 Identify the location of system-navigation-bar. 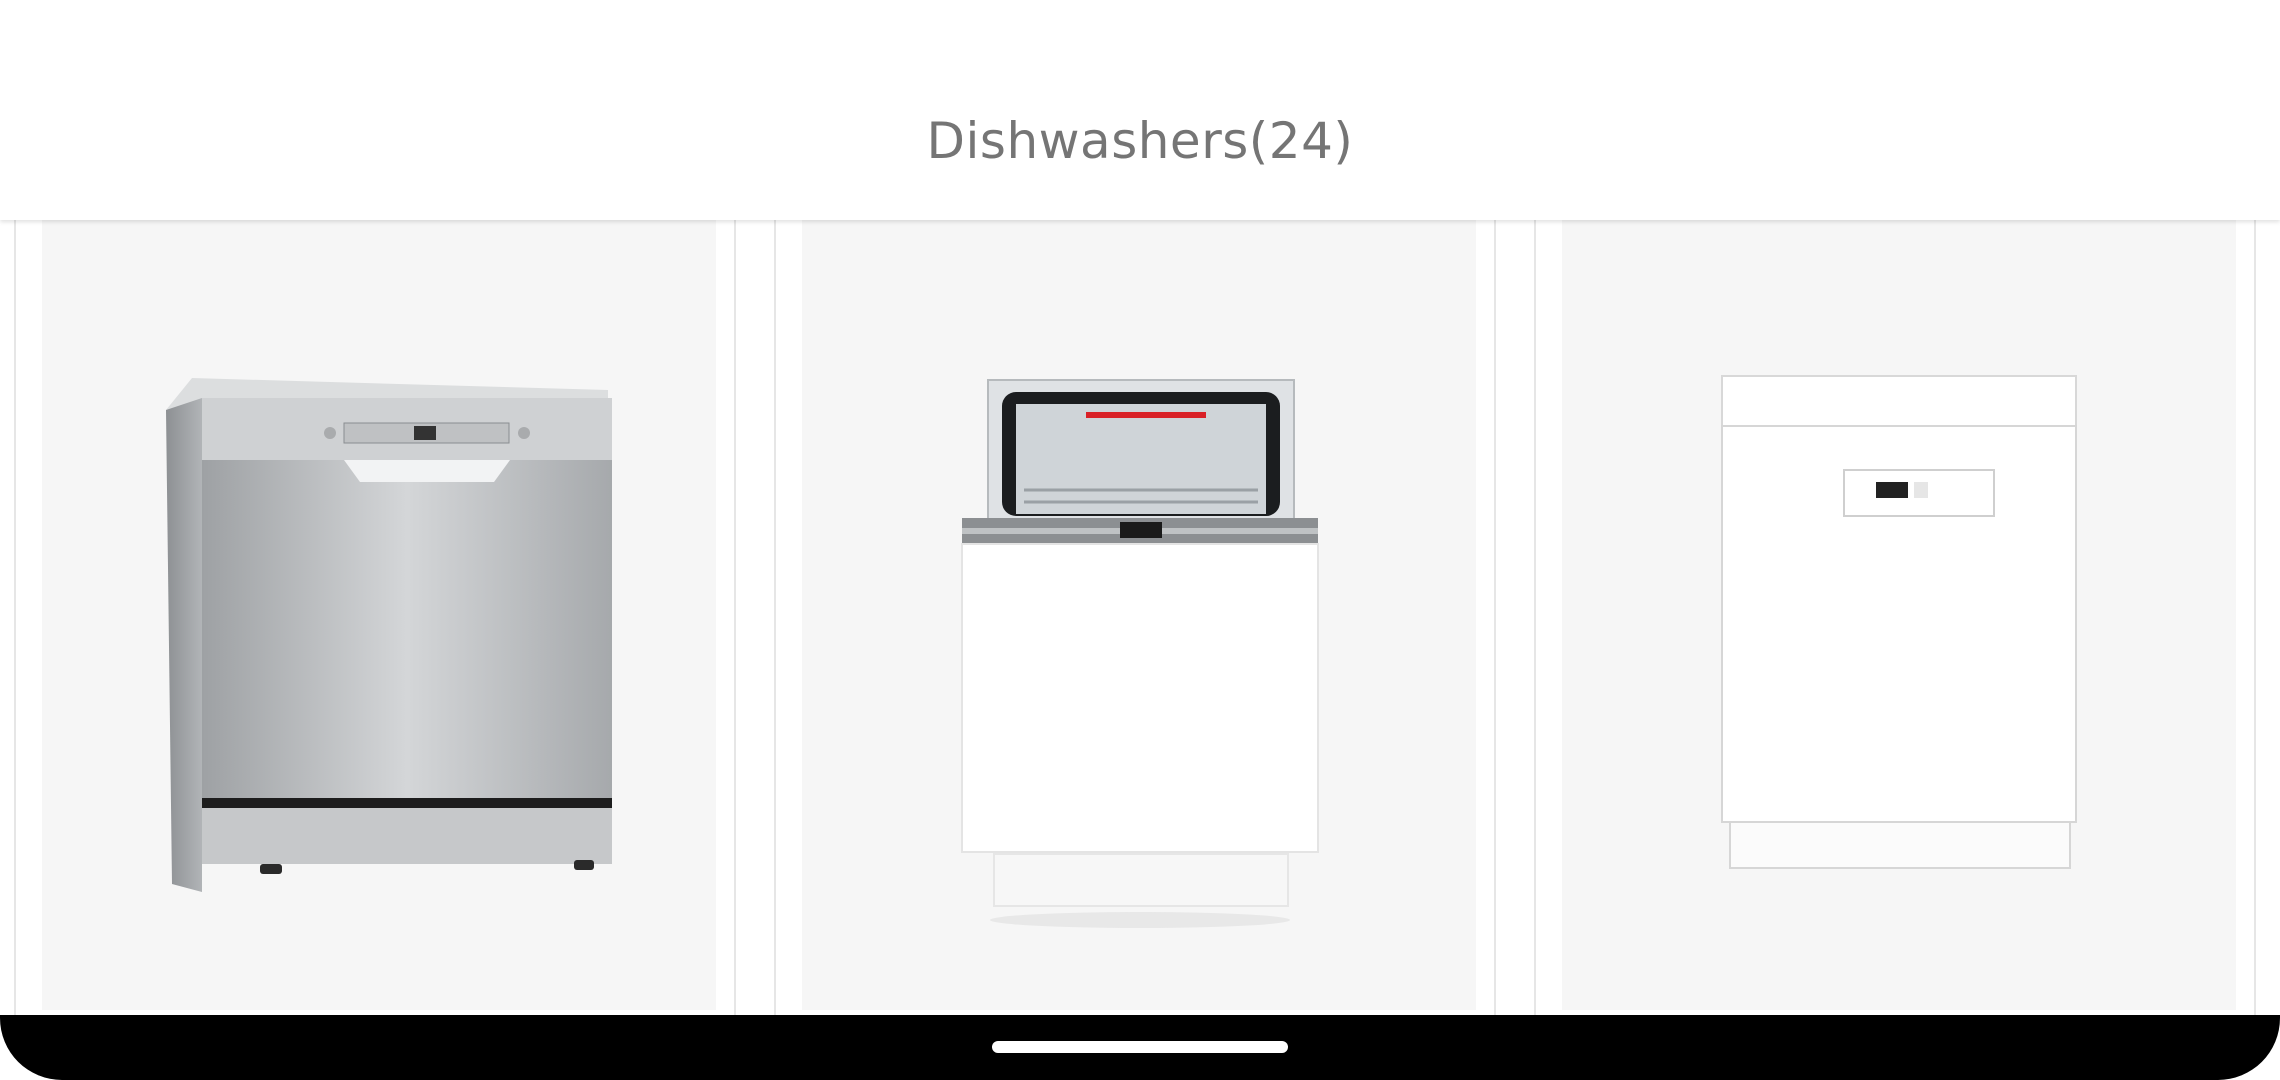
(1140, 1047).